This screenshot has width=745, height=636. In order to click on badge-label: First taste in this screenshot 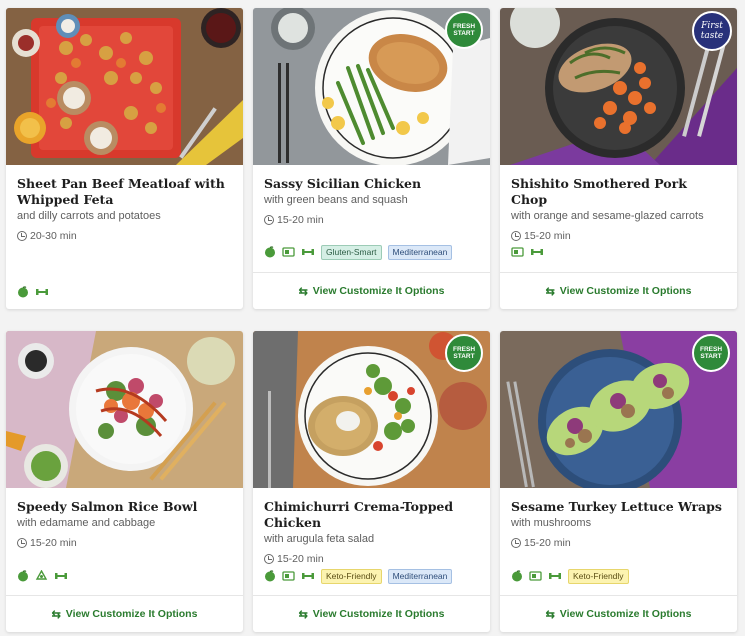, I will do `click(712, 31)`.